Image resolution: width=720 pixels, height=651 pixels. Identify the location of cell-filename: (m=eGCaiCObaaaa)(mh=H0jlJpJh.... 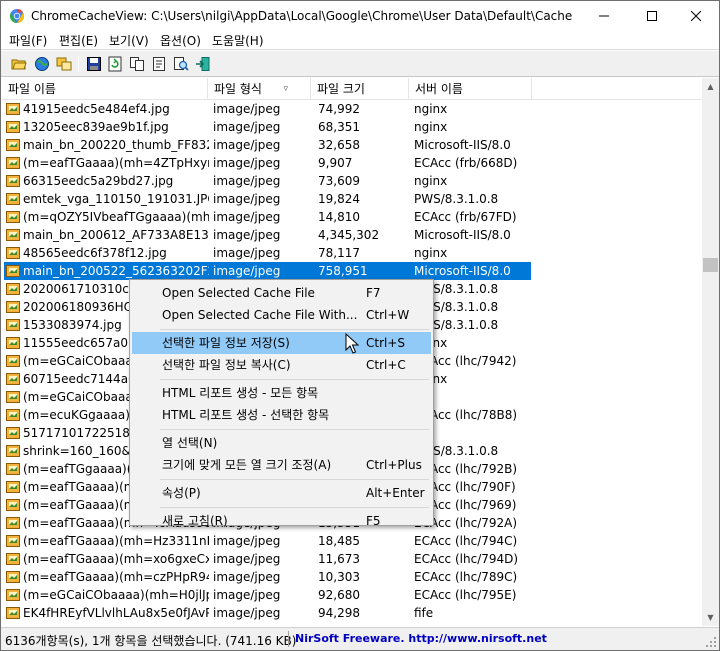
(116, 595).